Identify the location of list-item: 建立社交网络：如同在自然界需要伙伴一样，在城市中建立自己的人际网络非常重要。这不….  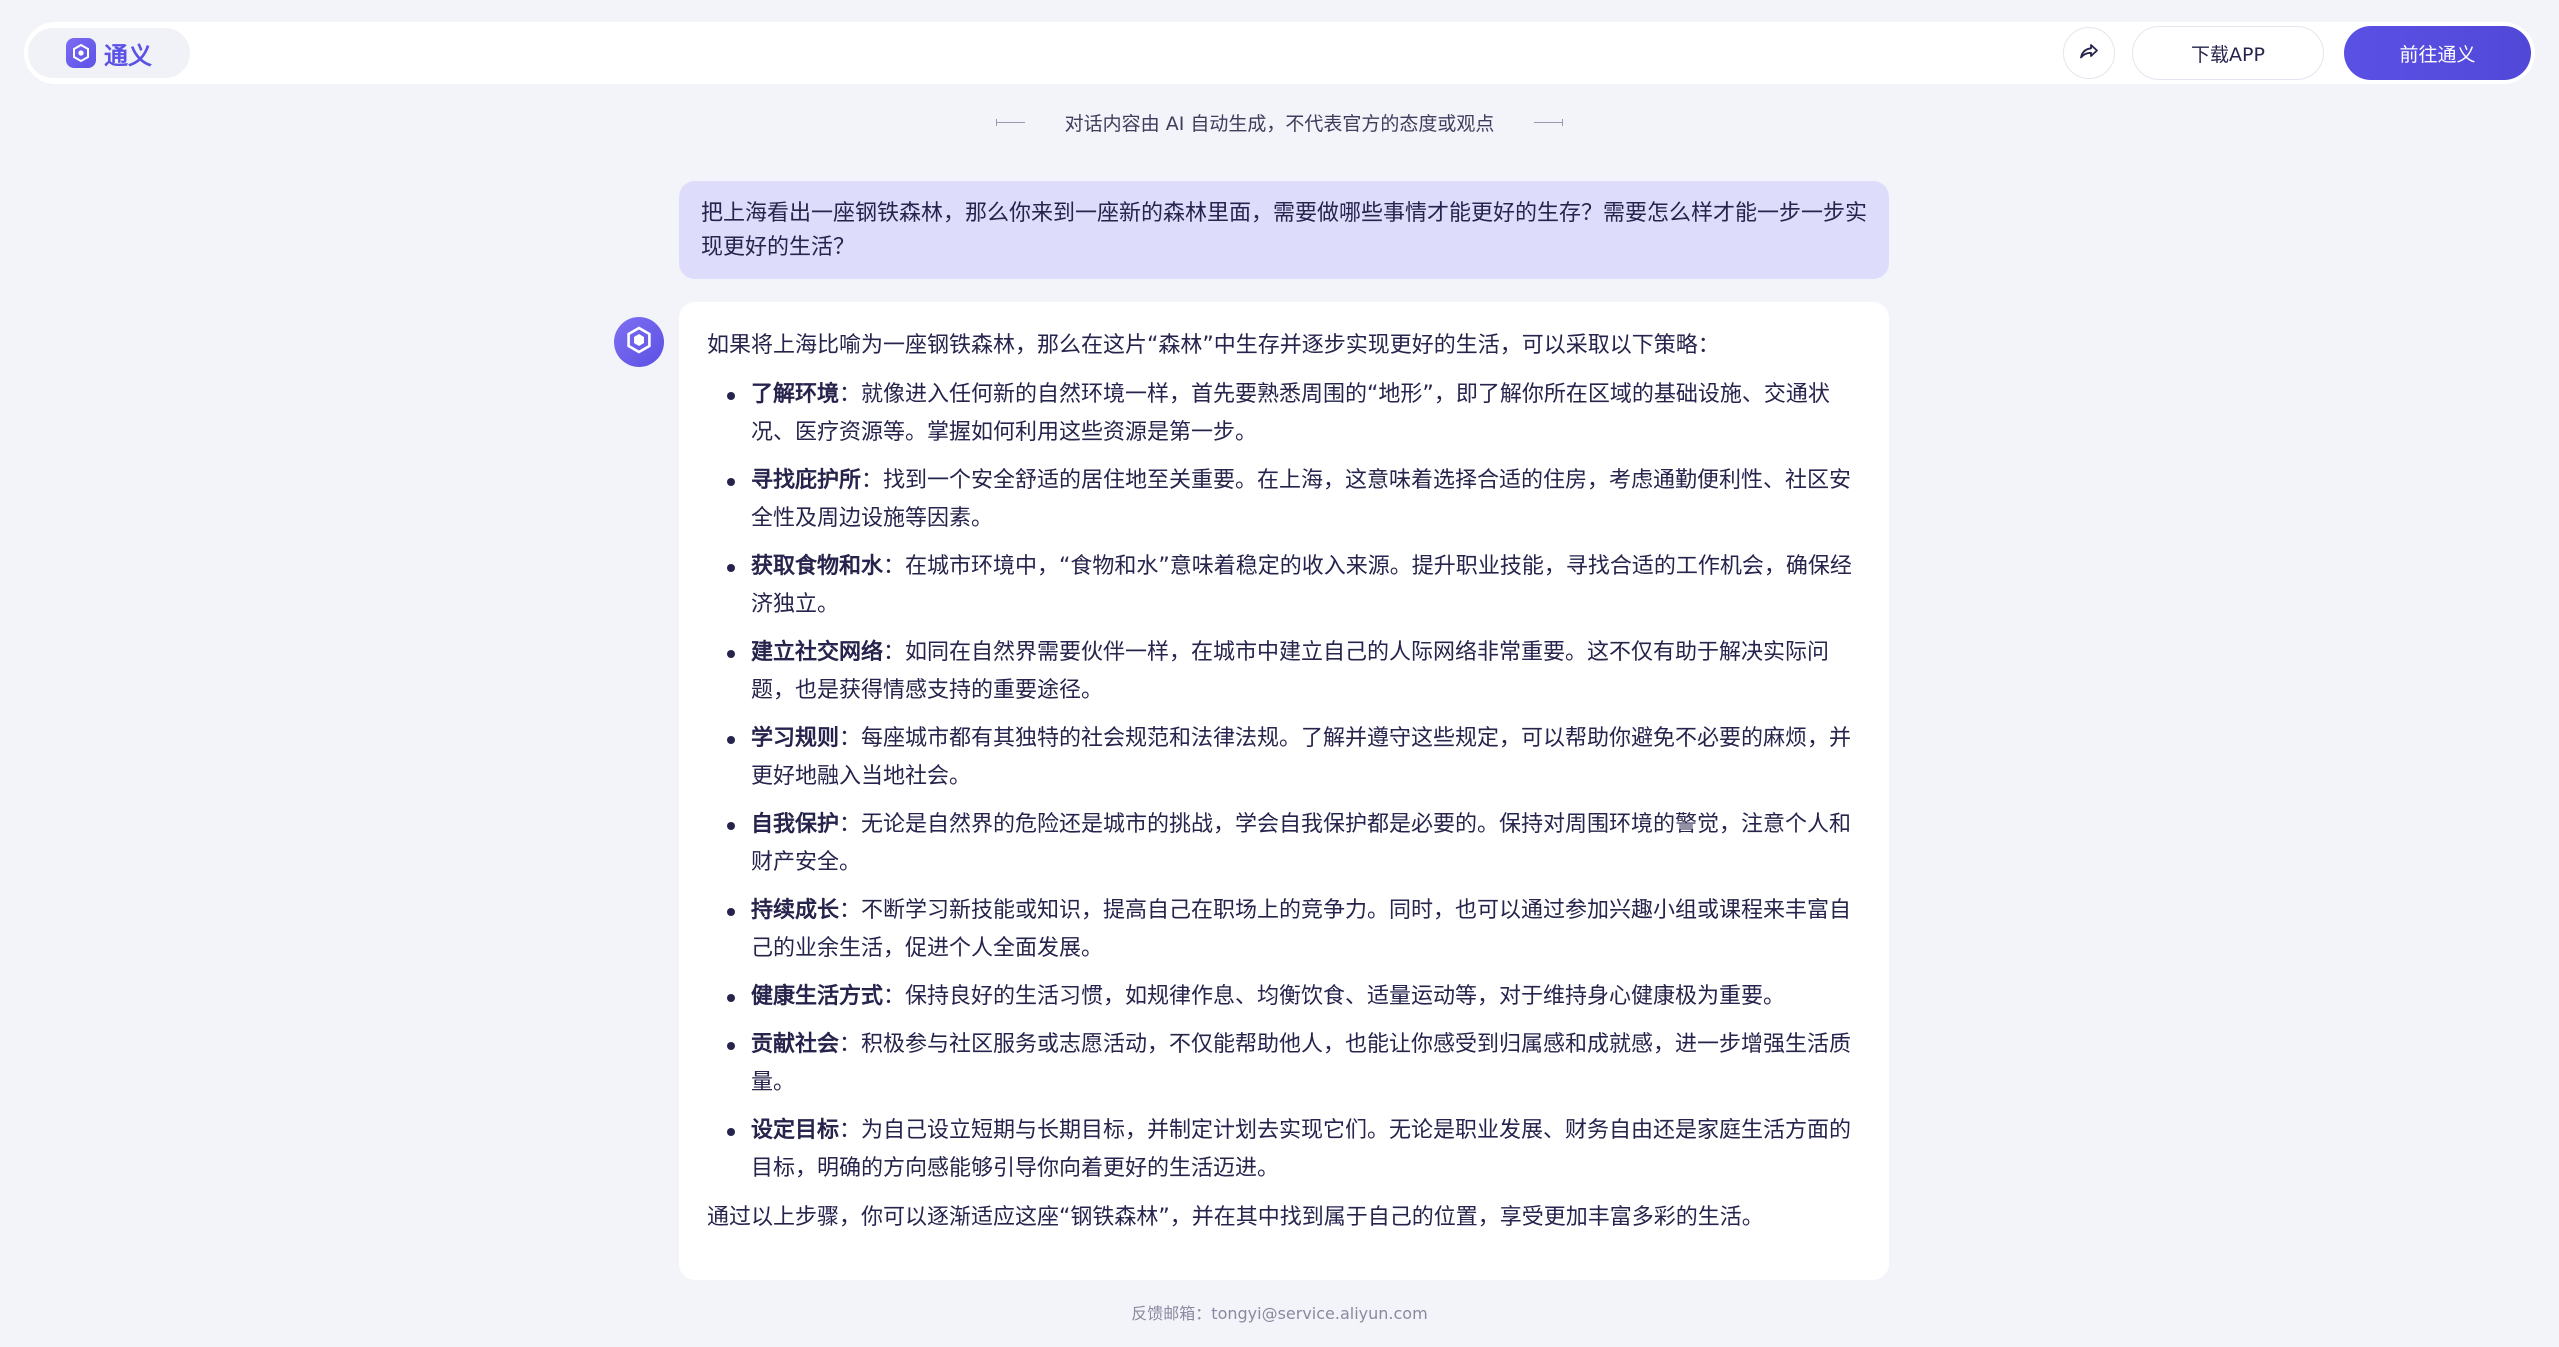
(1284, 672).